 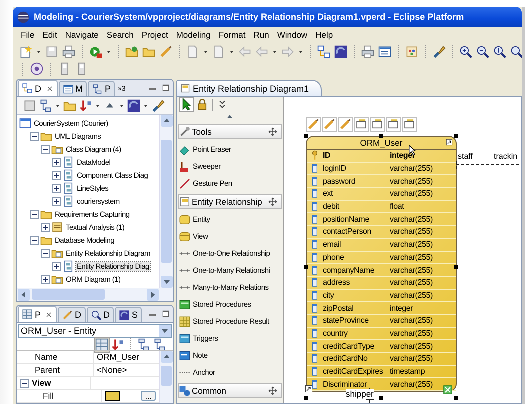 What do you see at coordinates (339, 308) in the screenshot?
I see `column-name: zipPostal` at bounding box center [339, 308].